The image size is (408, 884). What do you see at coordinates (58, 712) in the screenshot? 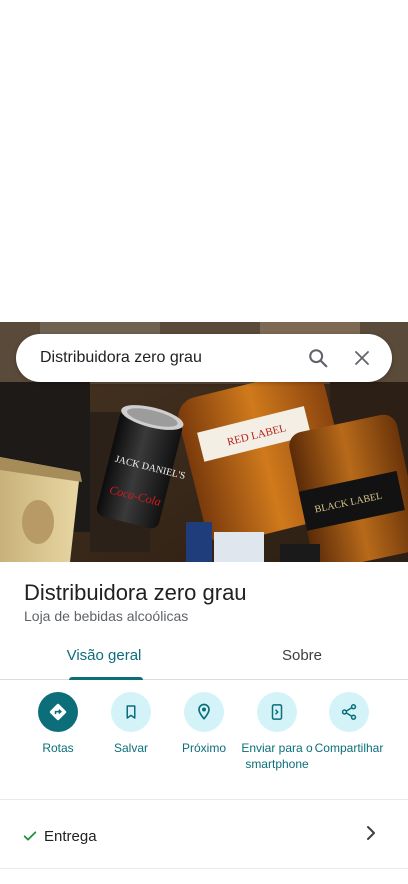
I see `directions-icon` at bounding box center [58, 712].